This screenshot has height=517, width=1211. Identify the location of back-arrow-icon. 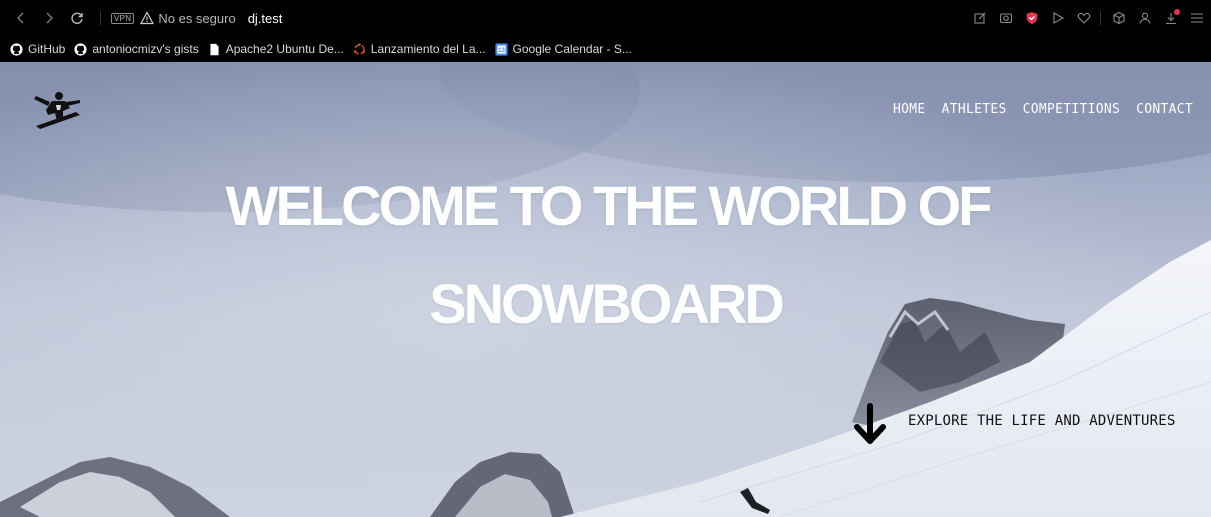
(21, 18).